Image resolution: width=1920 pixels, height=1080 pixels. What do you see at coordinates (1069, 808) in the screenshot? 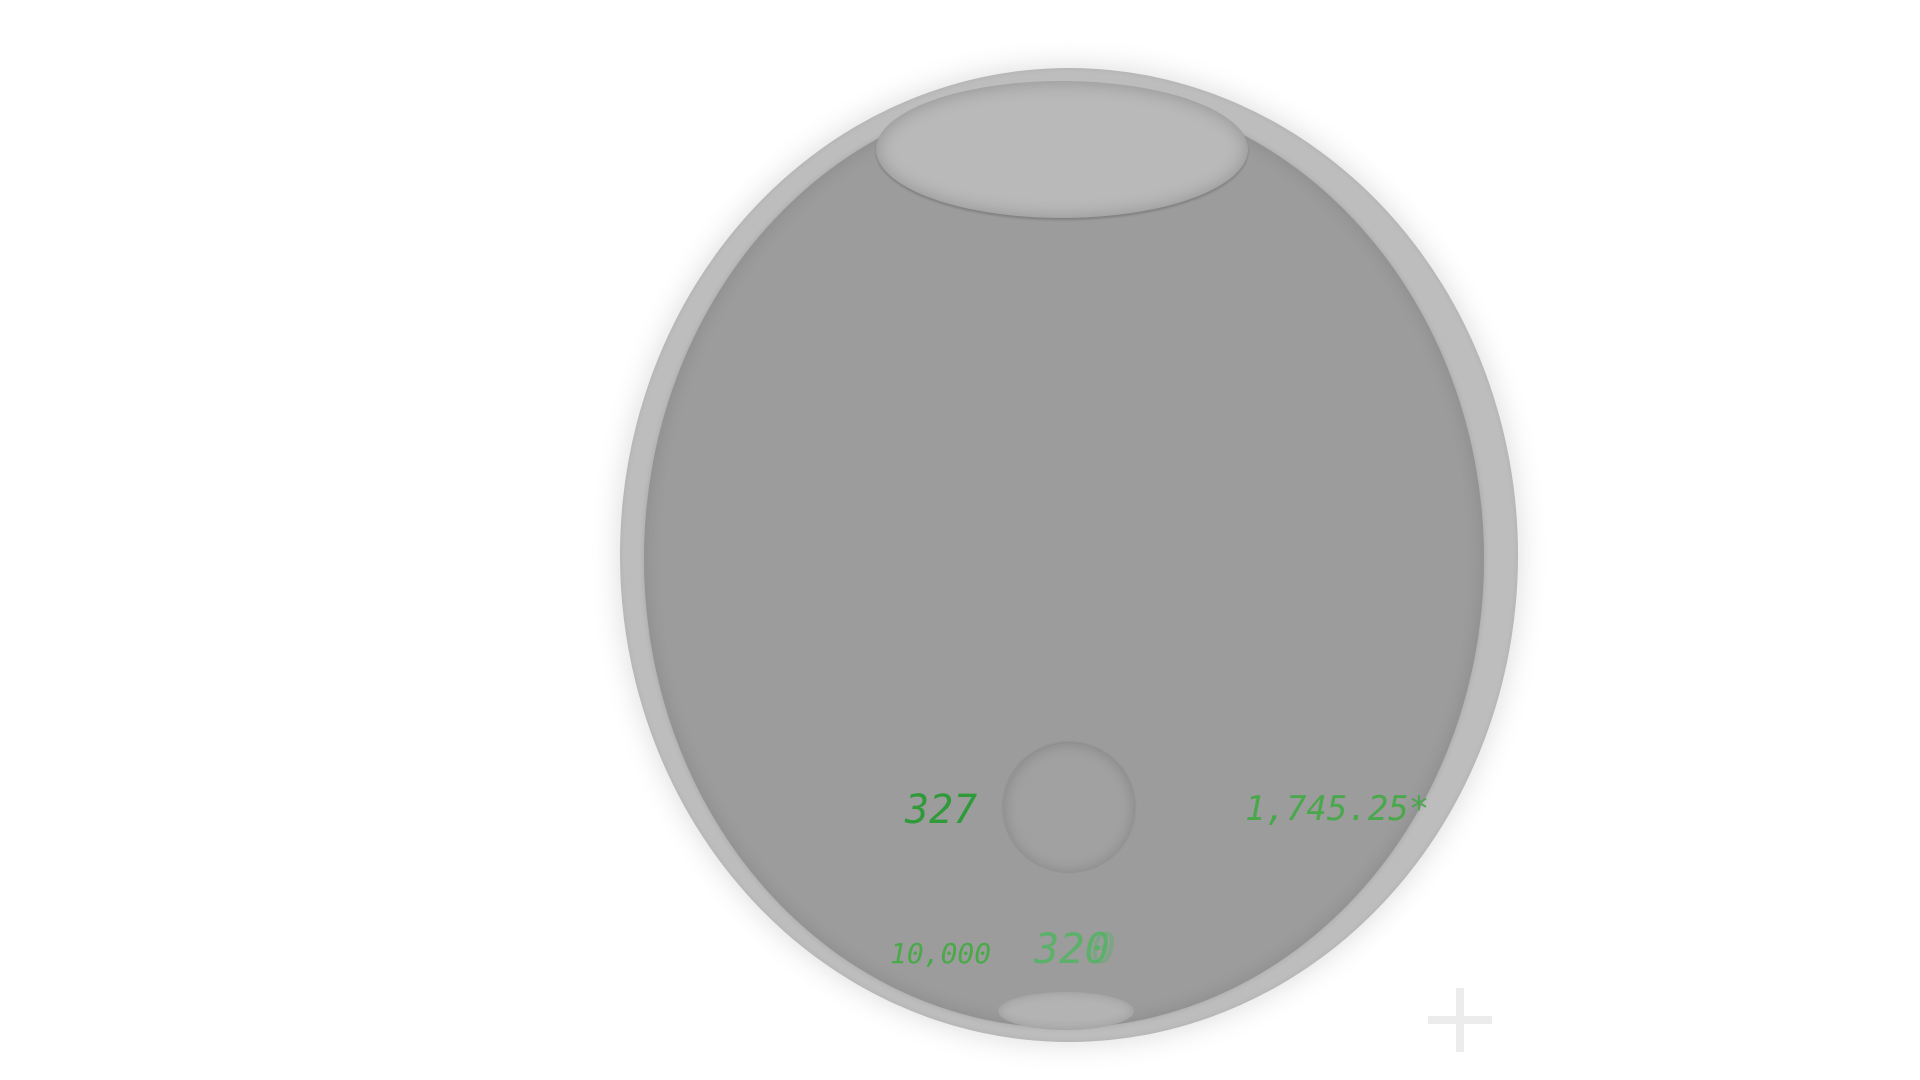
I see `center-button` at bounding box center [1069, 808].